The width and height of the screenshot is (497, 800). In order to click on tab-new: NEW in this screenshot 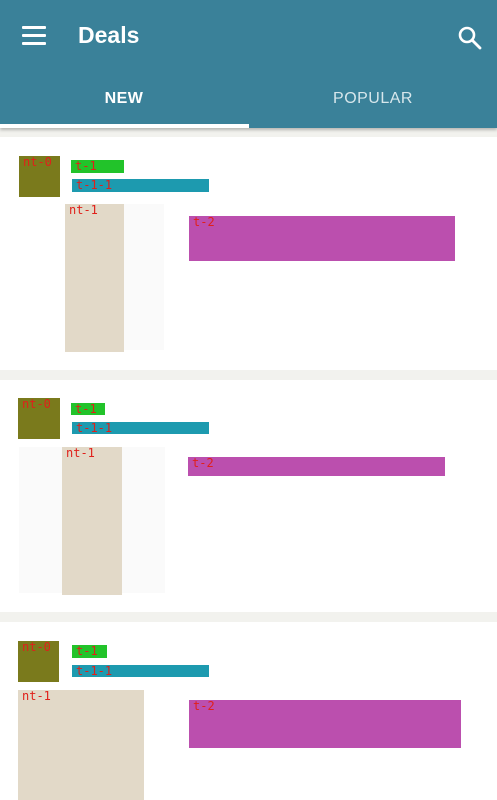, I will do `click(124, 102)`.